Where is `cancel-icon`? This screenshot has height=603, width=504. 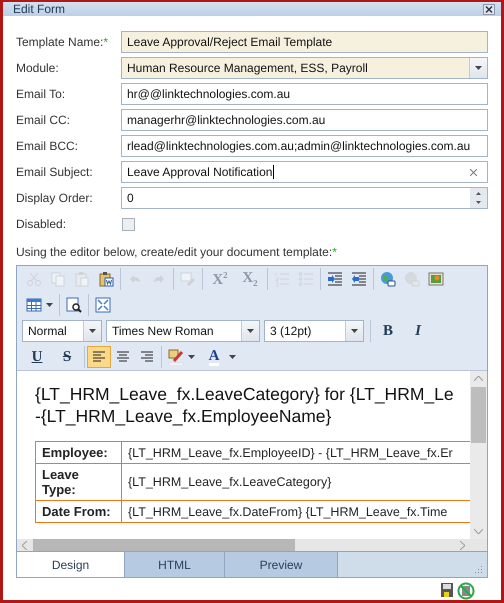
cancel-icon is located at coordinates (466, 591).